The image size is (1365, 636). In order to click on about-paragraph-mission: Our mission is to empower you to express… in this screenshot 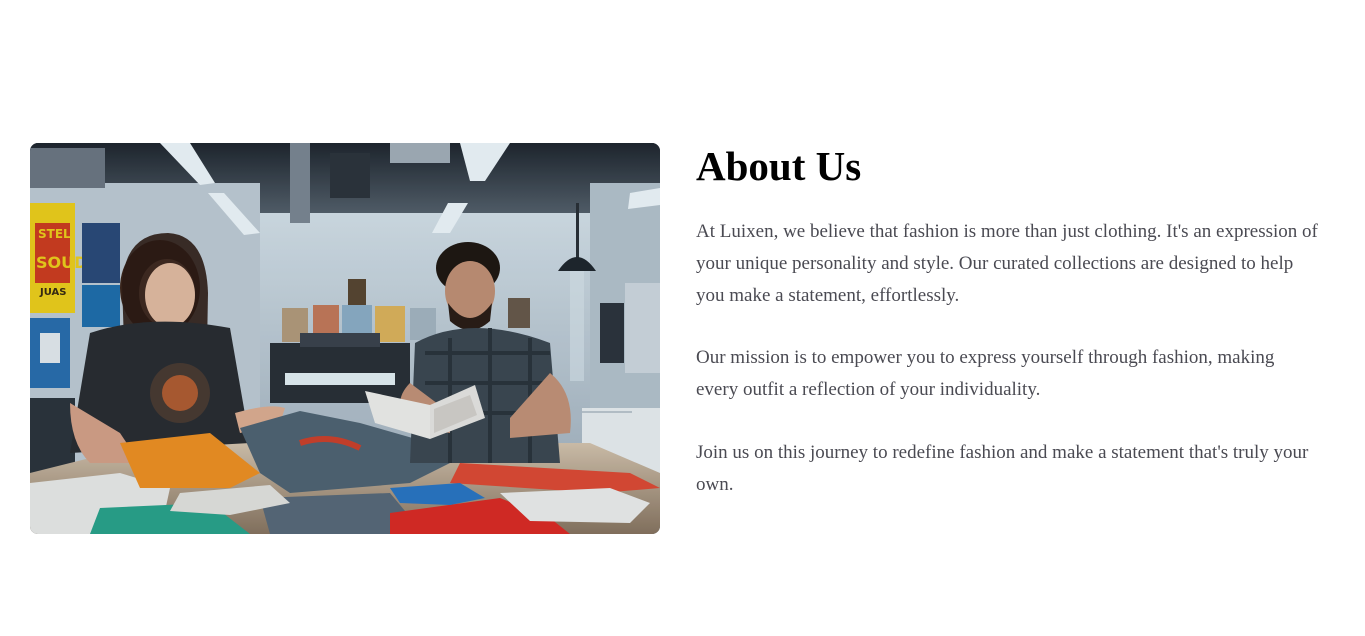, I will do `click(985, 373)`.